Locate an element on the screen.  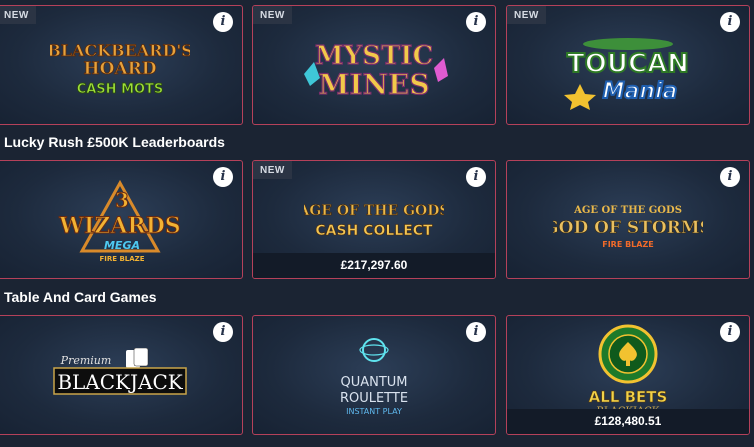
atom-orbit is located at coordinates (374, 350).